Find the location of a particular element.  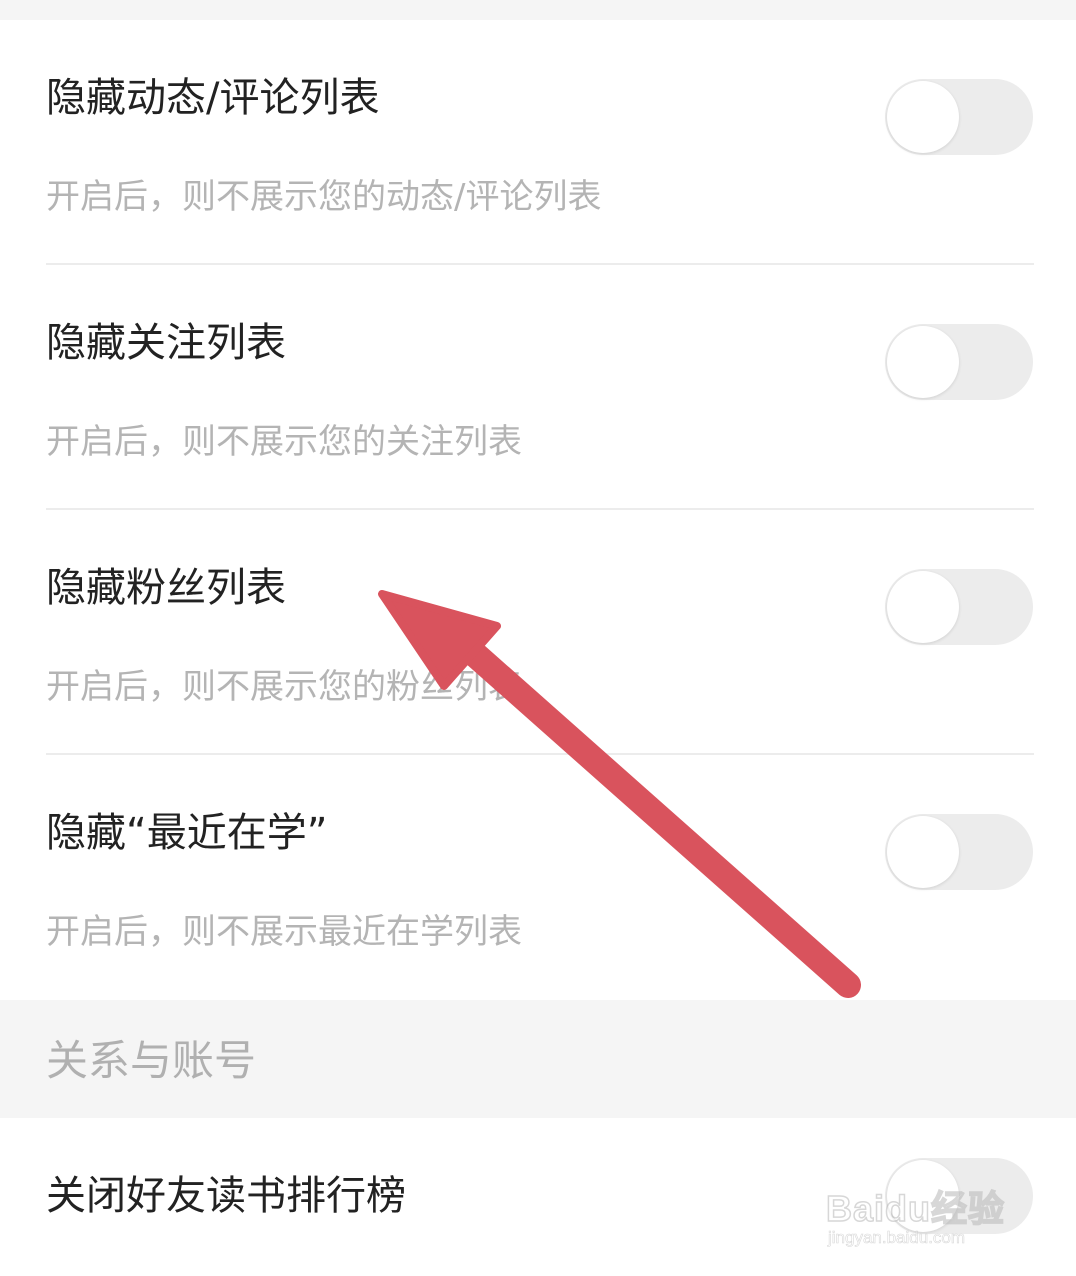

hide-followers-toggle is located at coordinates (959, 607).